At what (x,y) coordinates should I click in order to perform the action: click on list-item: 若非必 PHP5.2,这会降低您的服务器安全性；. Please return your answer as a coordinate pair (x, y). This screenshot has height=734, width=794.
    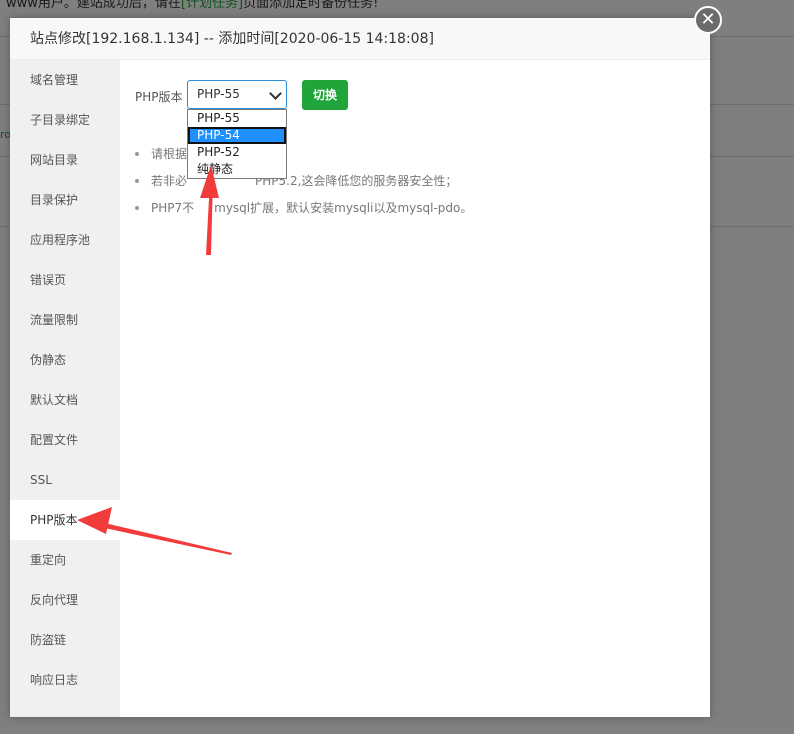
    Looking at the image, I should click on (303, 186).